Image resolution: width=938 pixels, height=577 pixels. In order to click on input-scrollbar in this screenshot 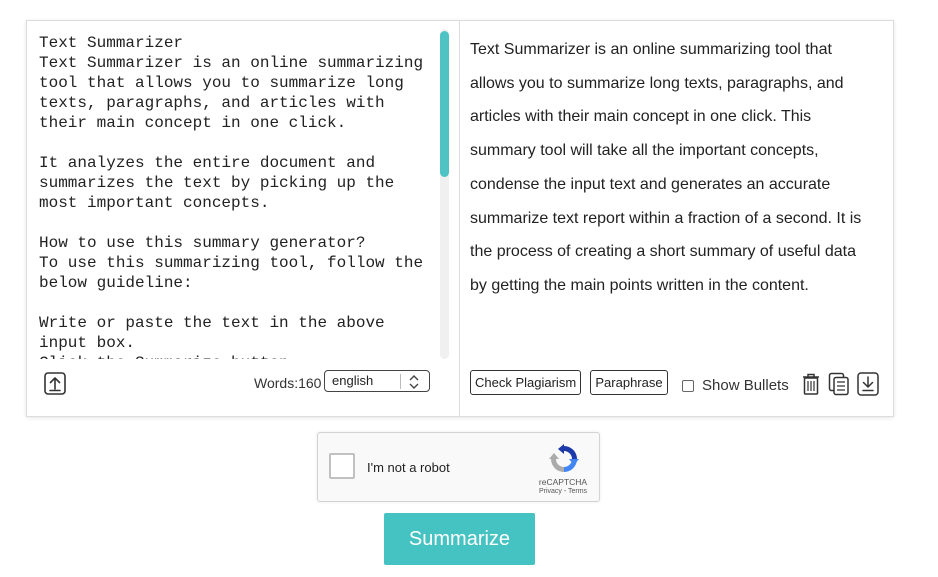, I will do `click(444, 194)`.